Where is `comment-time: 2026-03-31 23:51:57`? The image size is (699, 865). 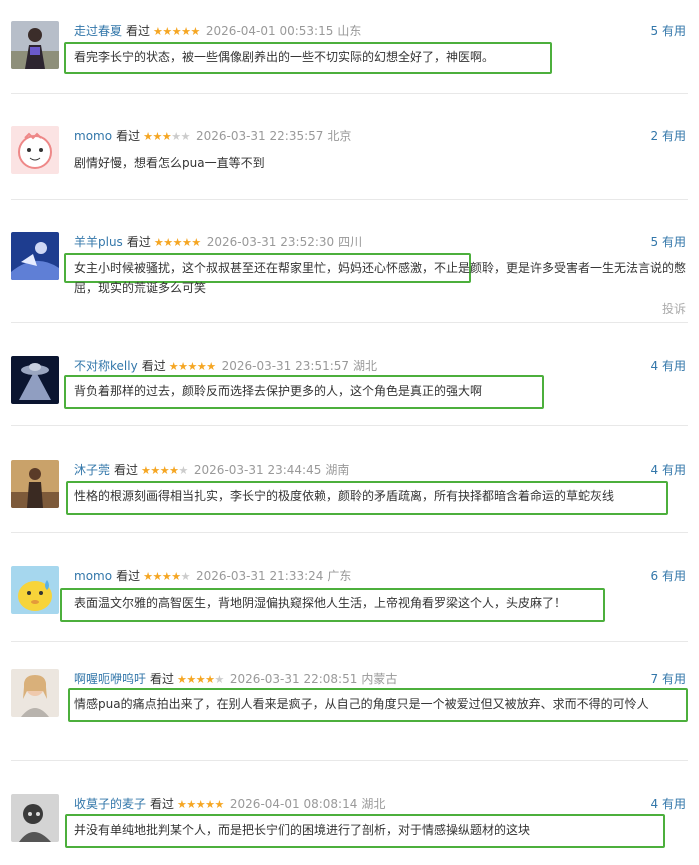
comment-time: 2026-03-31 23:51:57 is located at coordinates (285, 366).